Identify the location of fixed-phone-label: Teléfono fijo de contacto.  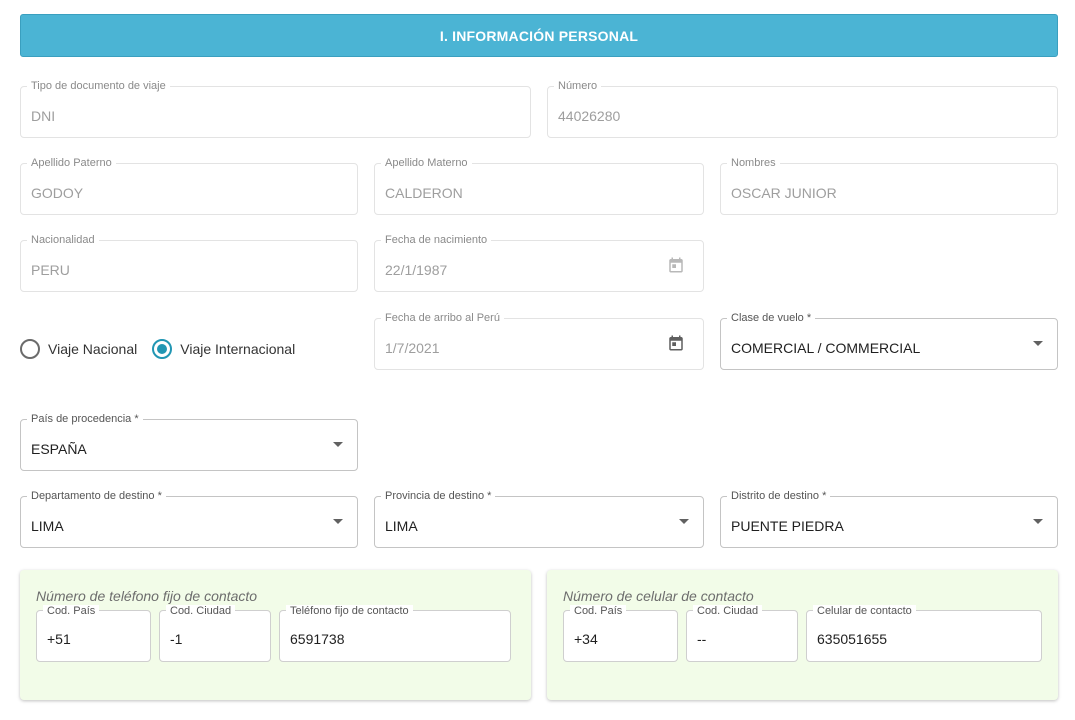
(349, 611).